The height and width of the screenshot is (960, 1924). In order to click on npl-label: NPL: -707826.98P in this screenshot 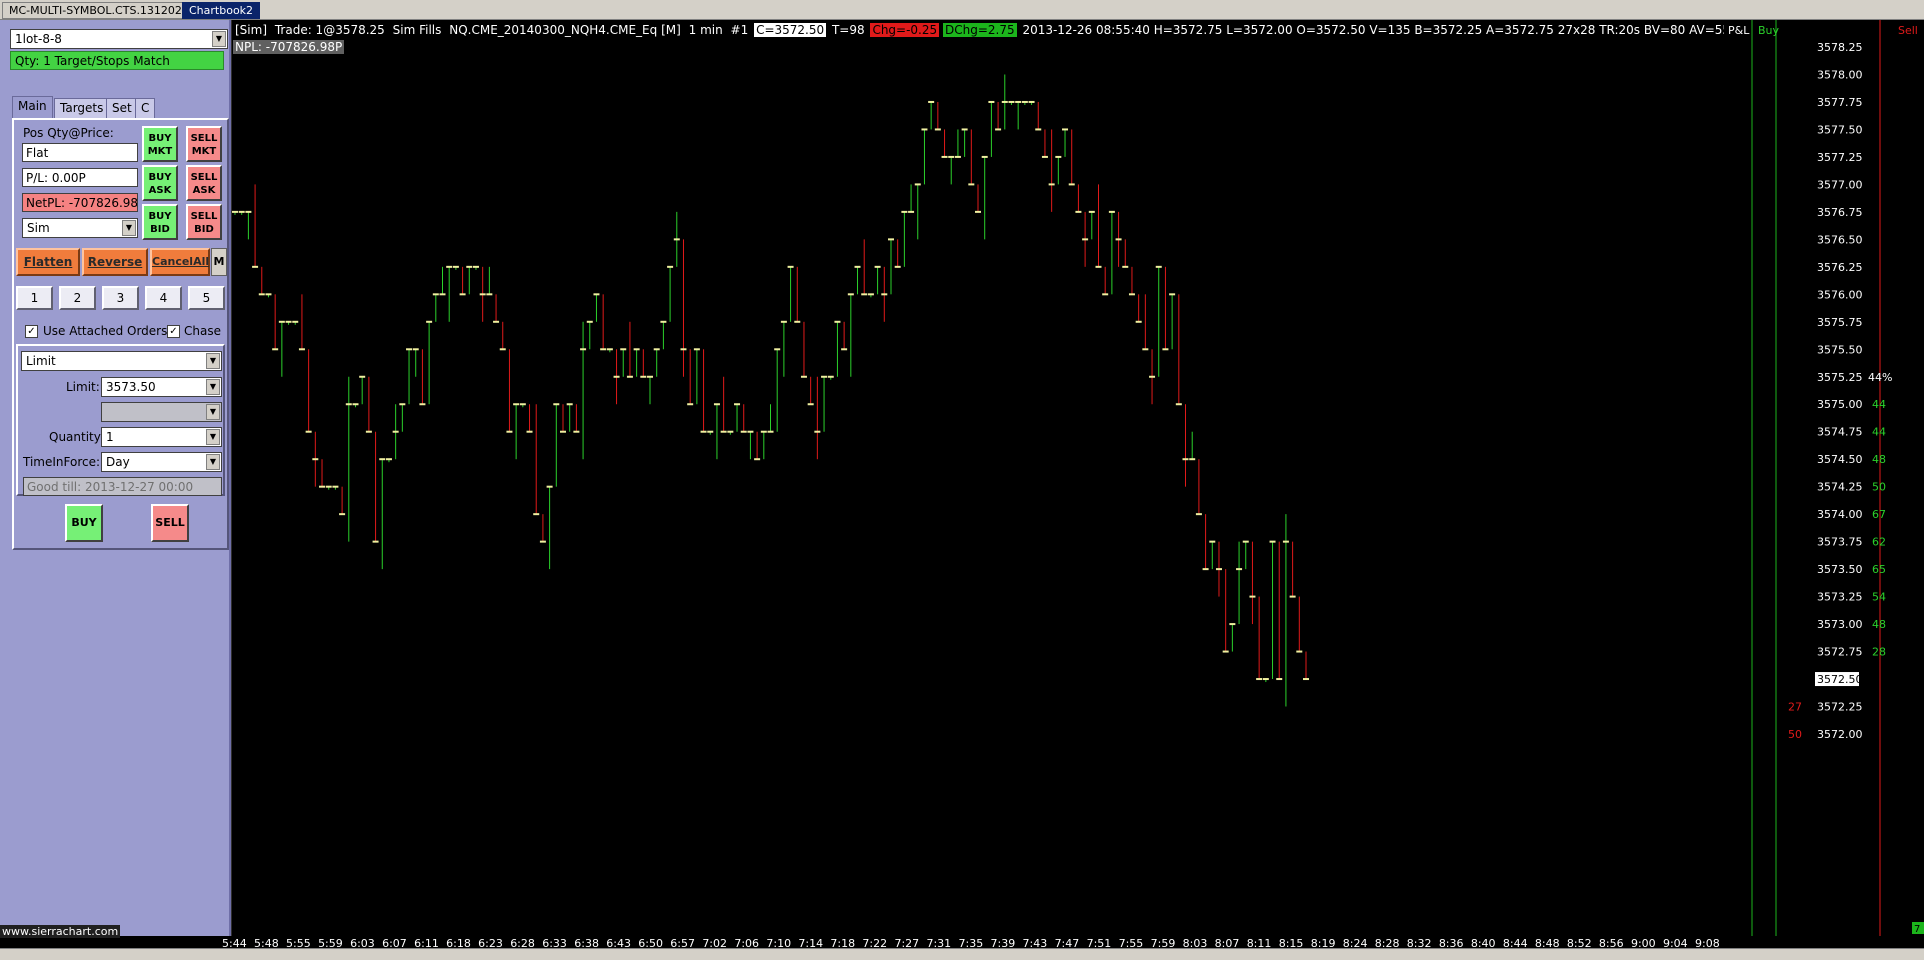, I will do `click(289, 47)`.